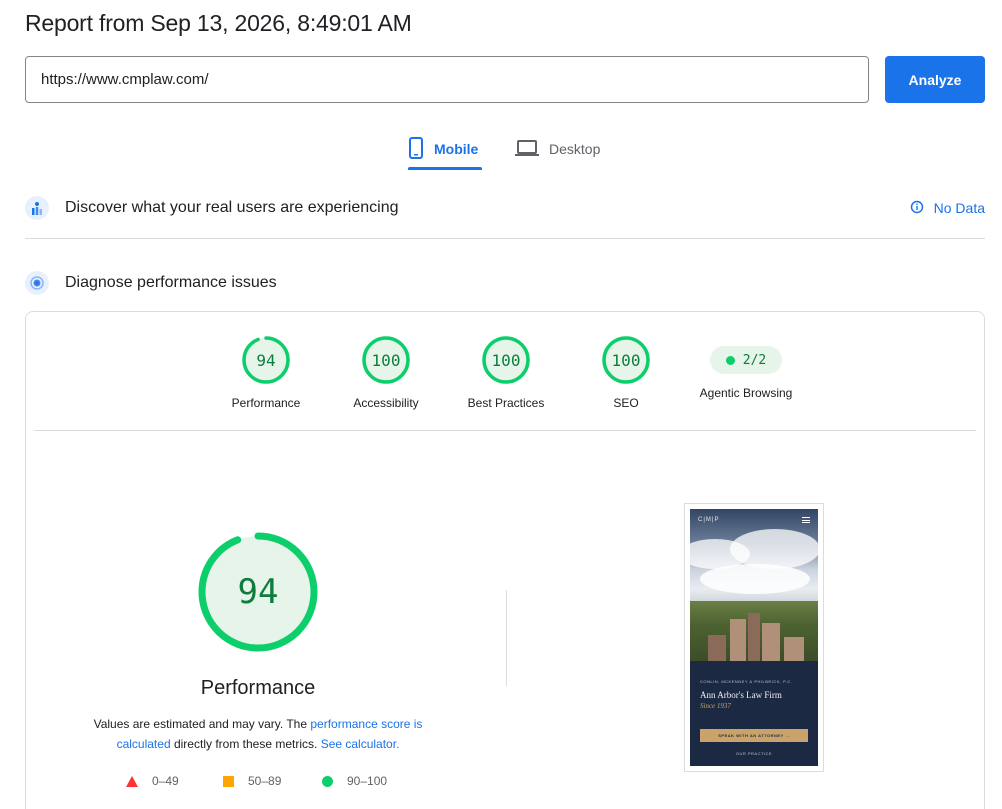 The width and height of the screenshot is (1002, 809). What do you see at coordinates (527, 149) in the screenshot?
I see `laptop-icon` at bounding box center [527, 149].